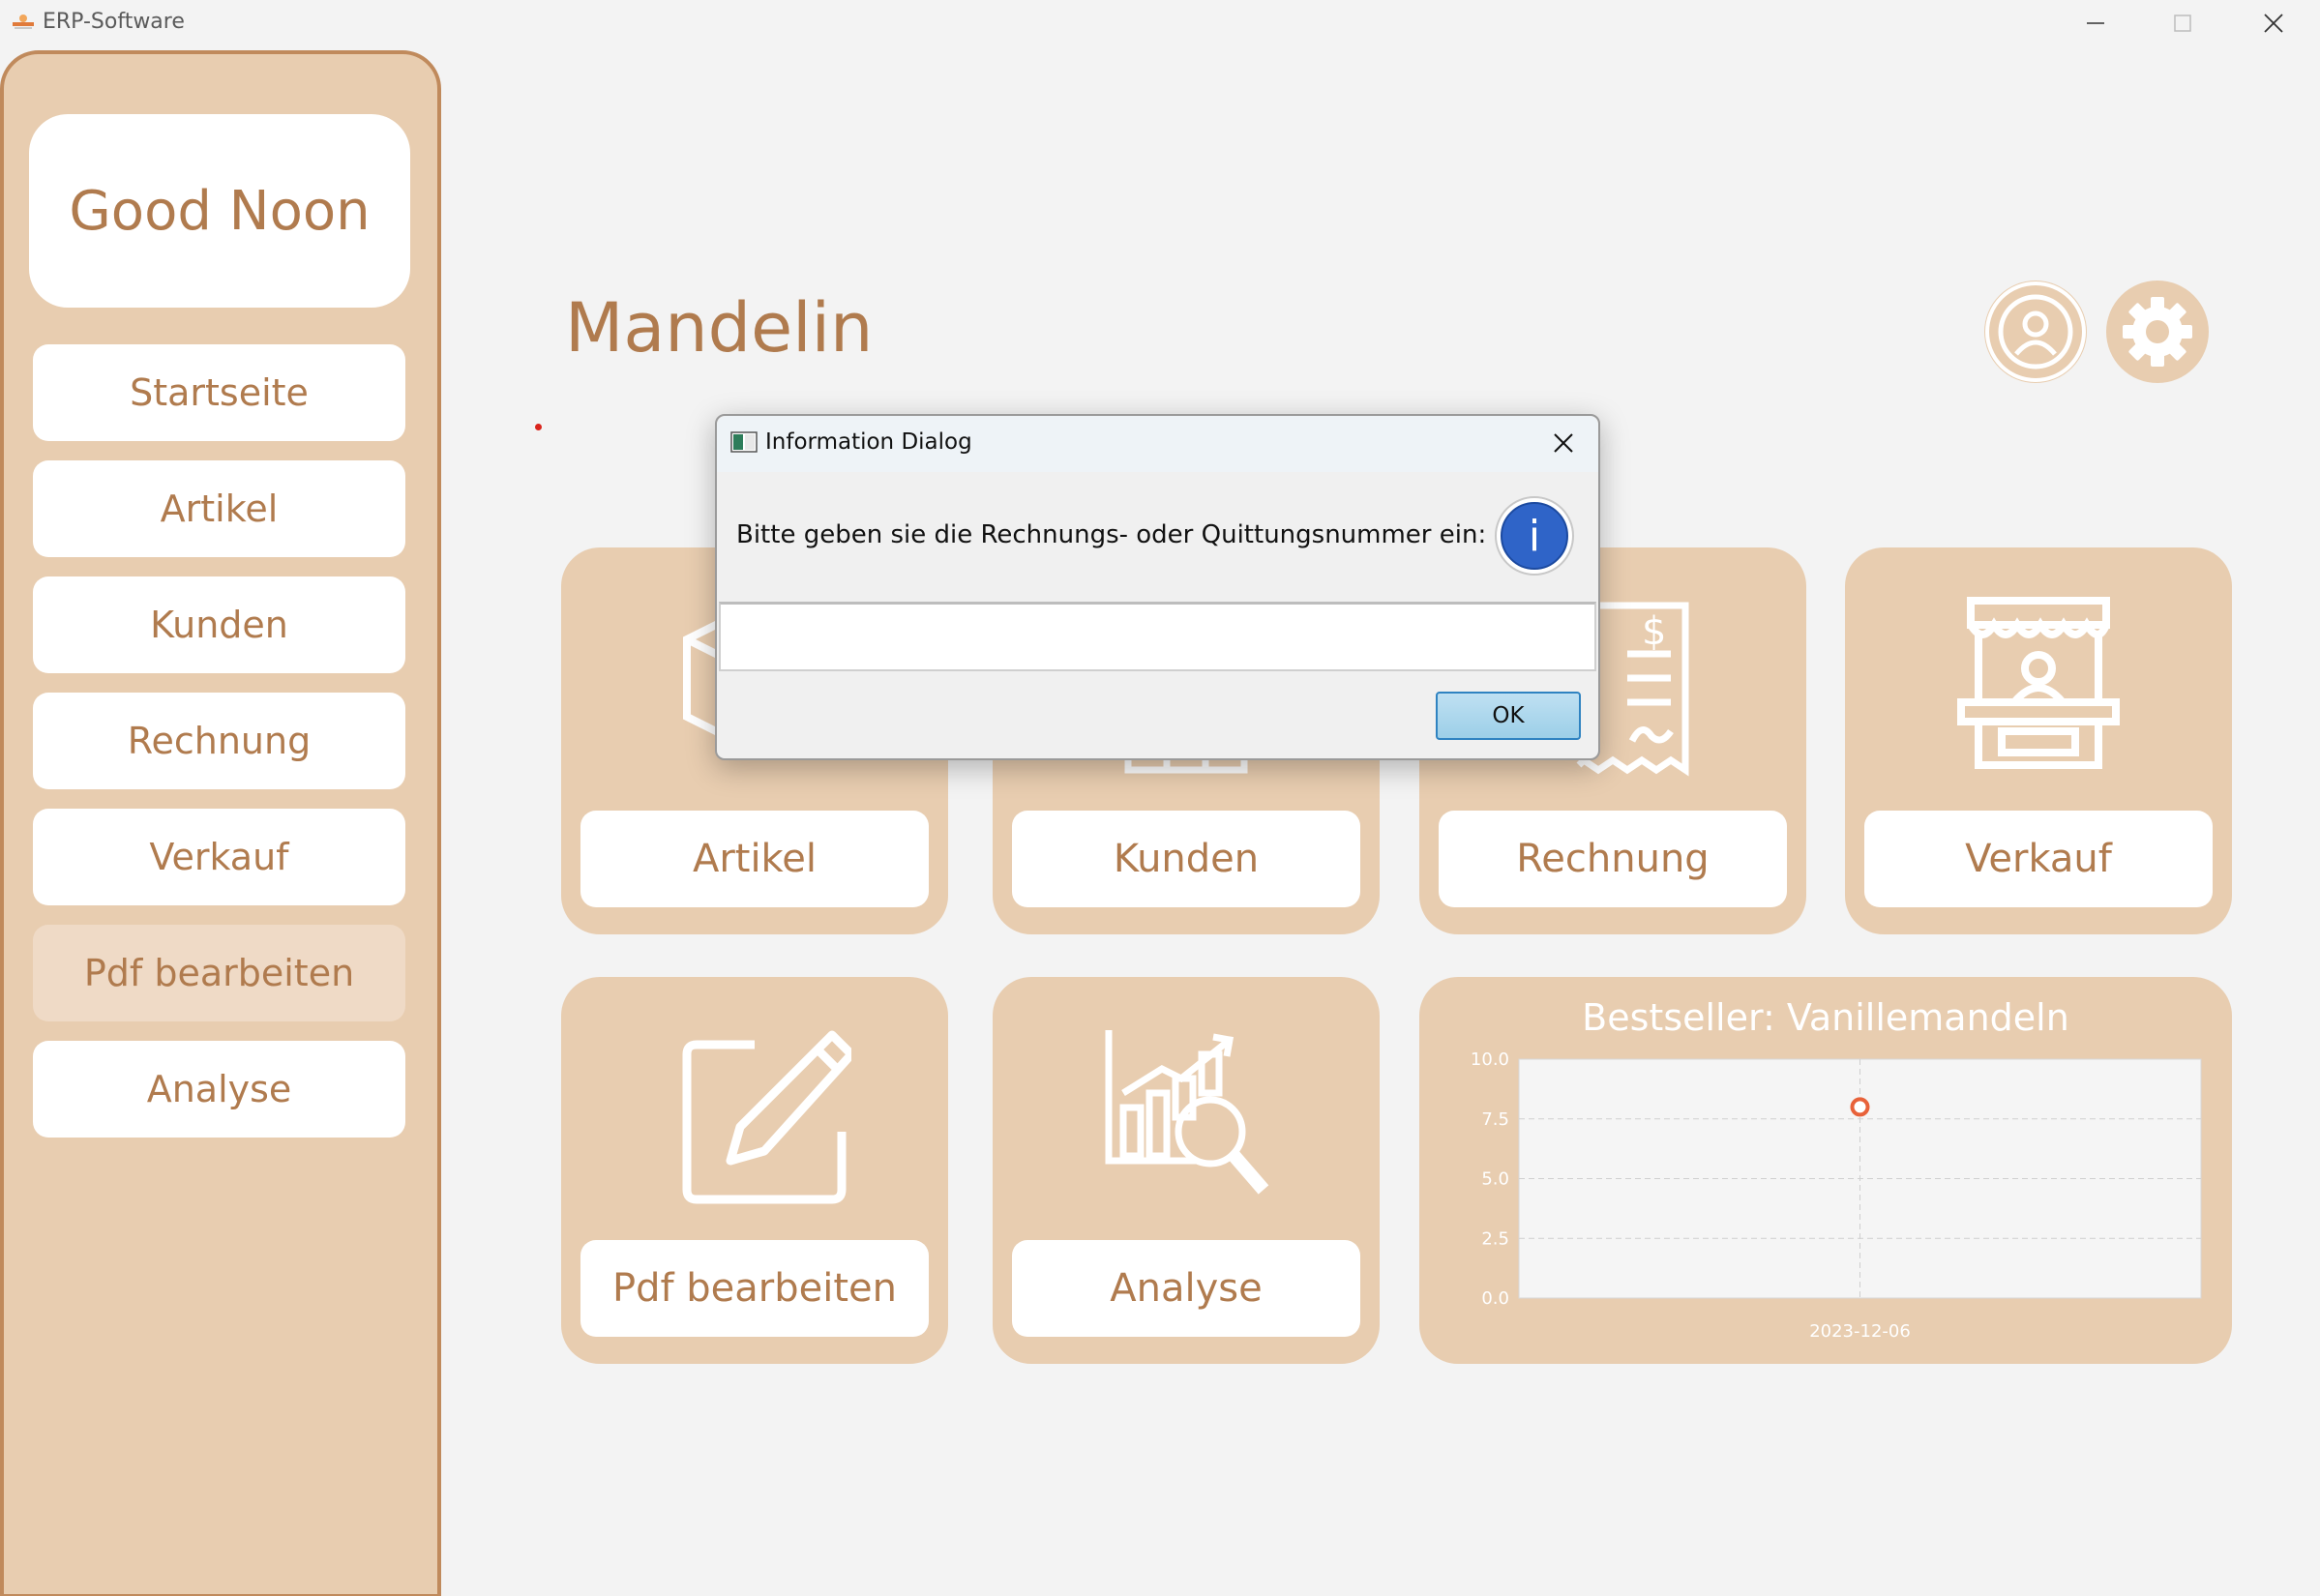  Describe the element at coordinates (2039, 859) in the screenshot. I see `tile-verkauf-button: Verkauf` at that location.